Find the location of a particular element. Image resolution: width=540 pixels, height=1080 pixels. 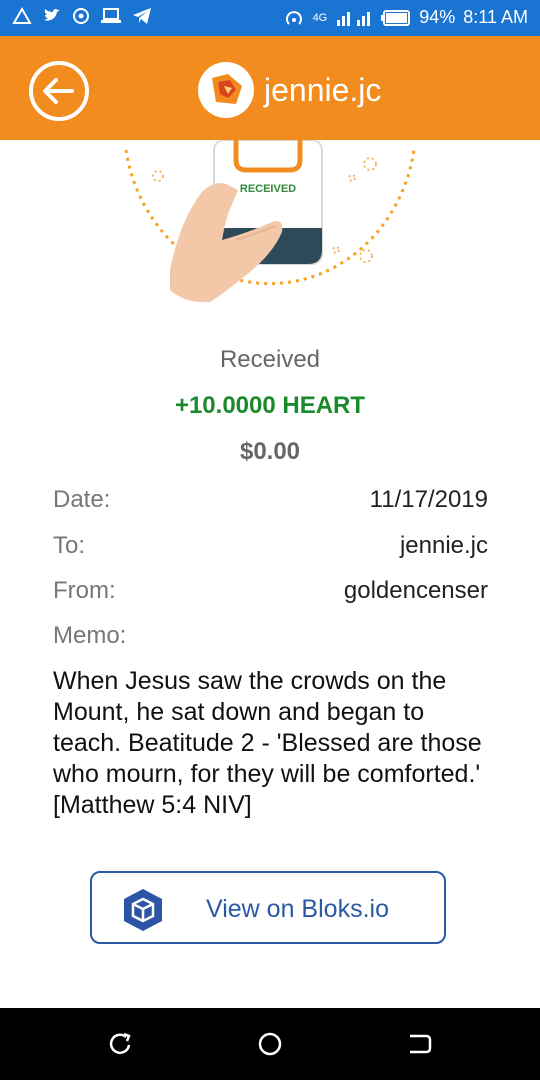

home-button is located at coordinates (270, 1044).